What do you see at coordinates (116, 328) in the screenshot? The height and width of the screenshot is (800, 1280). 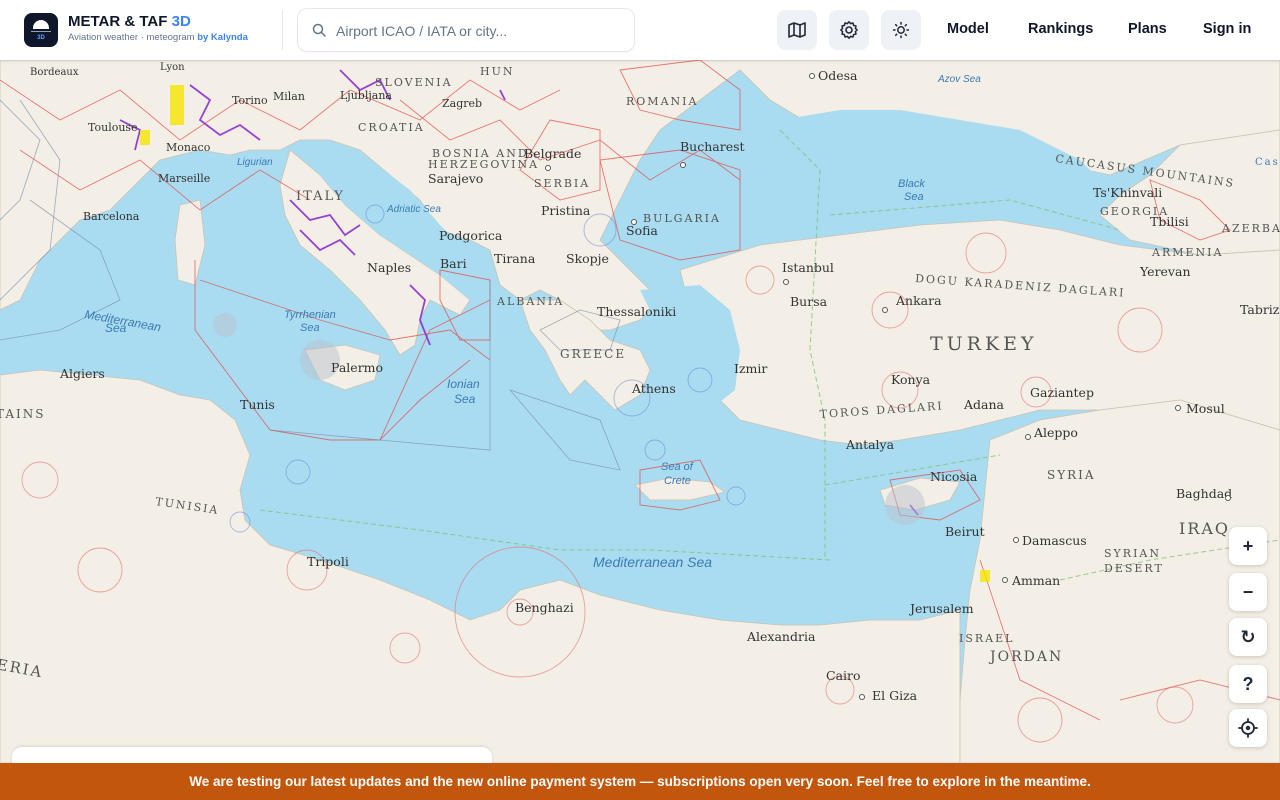 I see `sea-mediterranean-west-2: Sea` at bounding box center [116, 328].